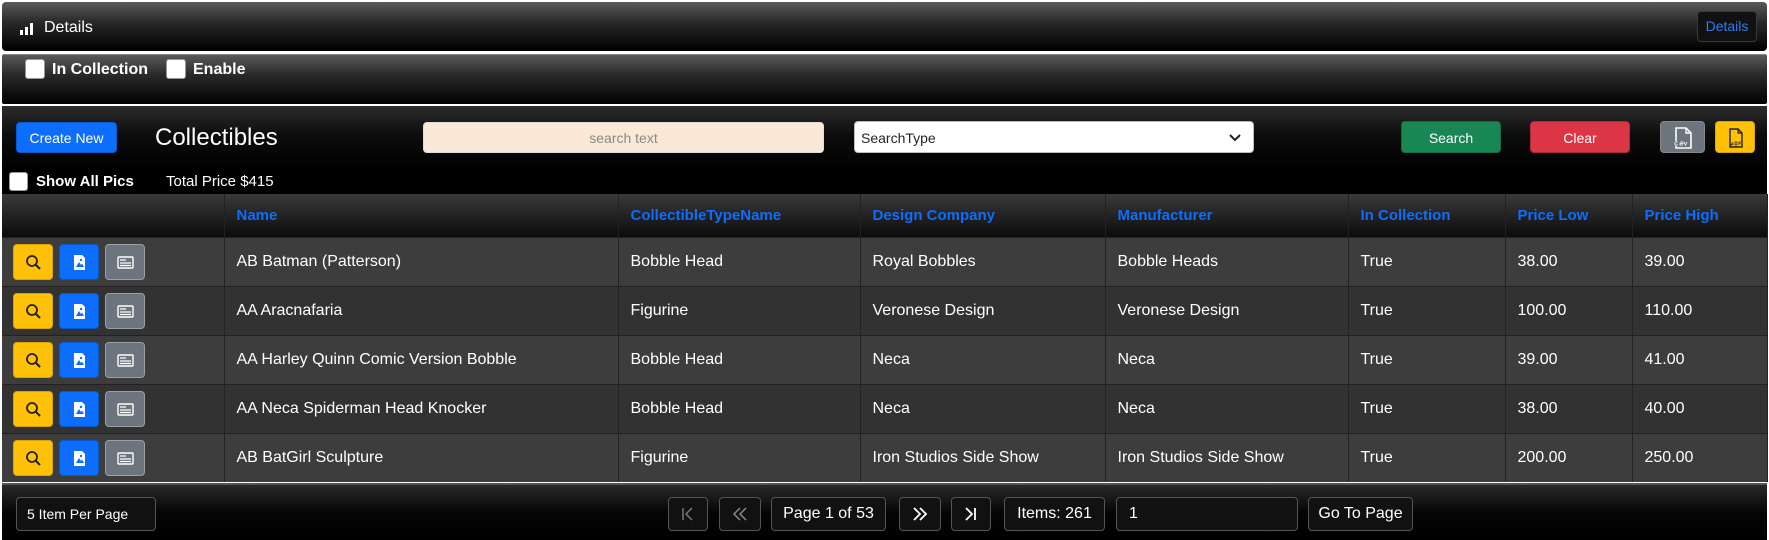 Image resolution: width=1769 pixels, height=540 pixels. I want to click on chevron-down-icon, so click(1235, 138).